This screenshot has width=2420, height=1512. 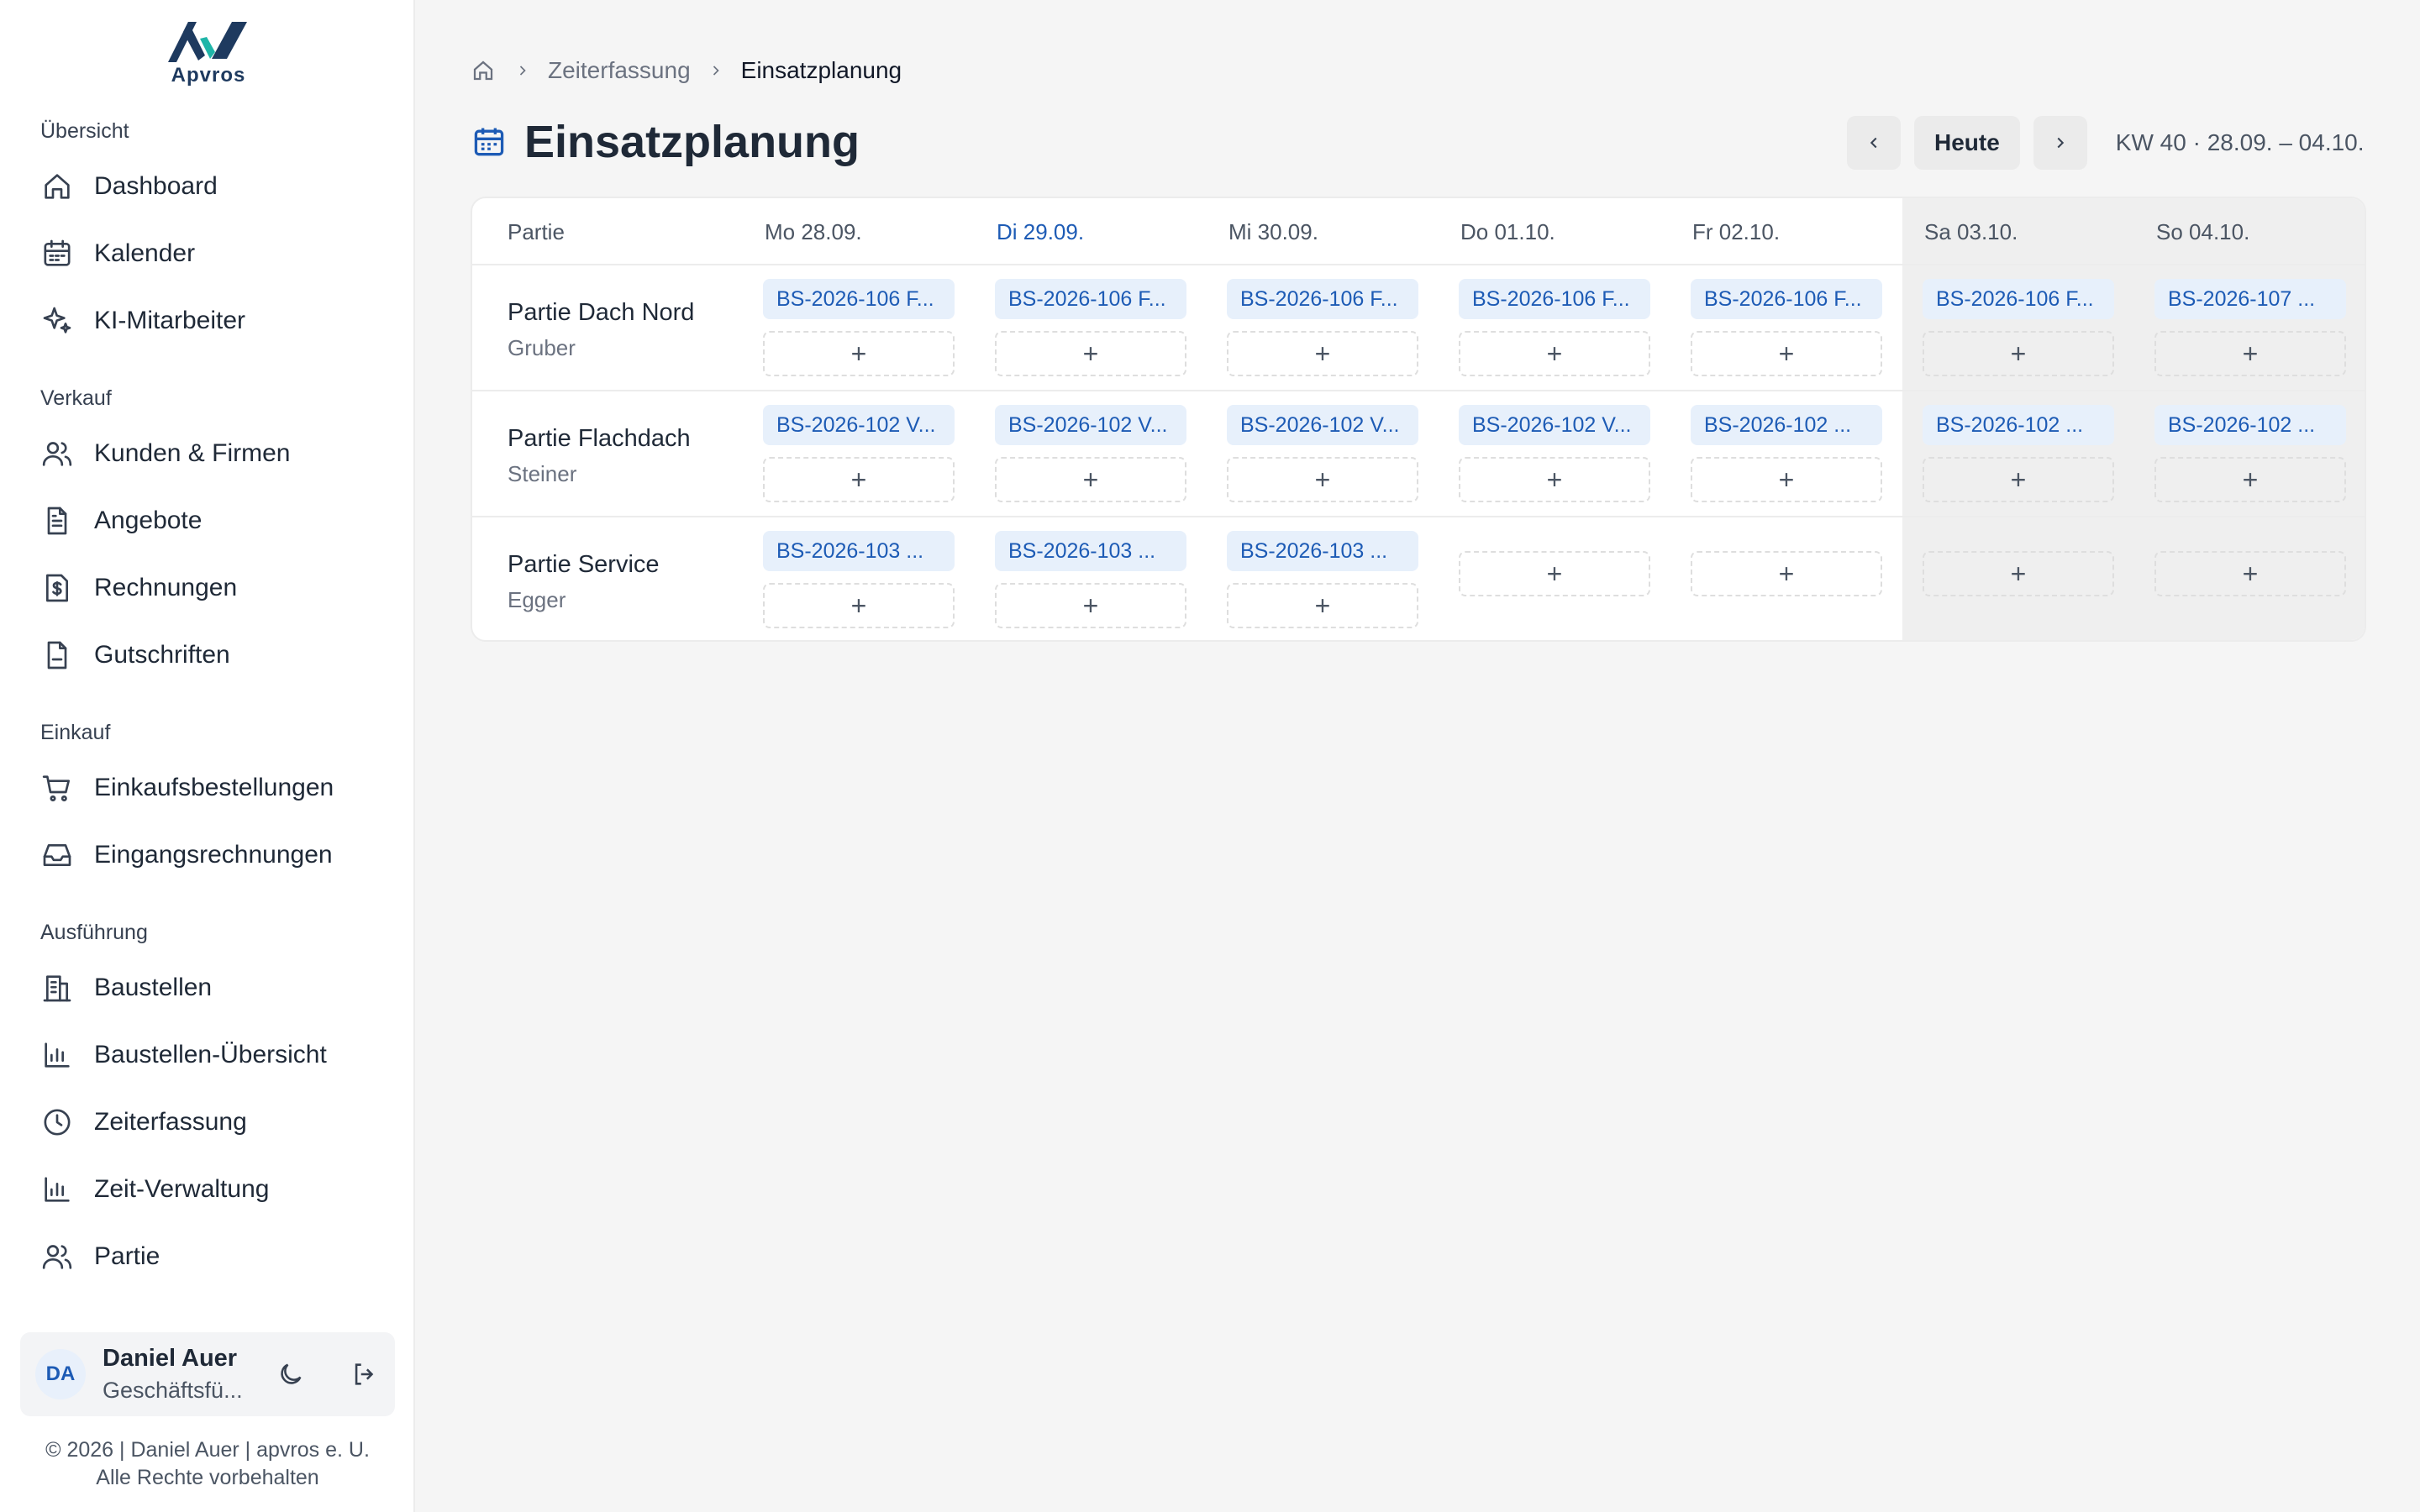 I want to click on next-week-button, so click(x=2060, y=143).